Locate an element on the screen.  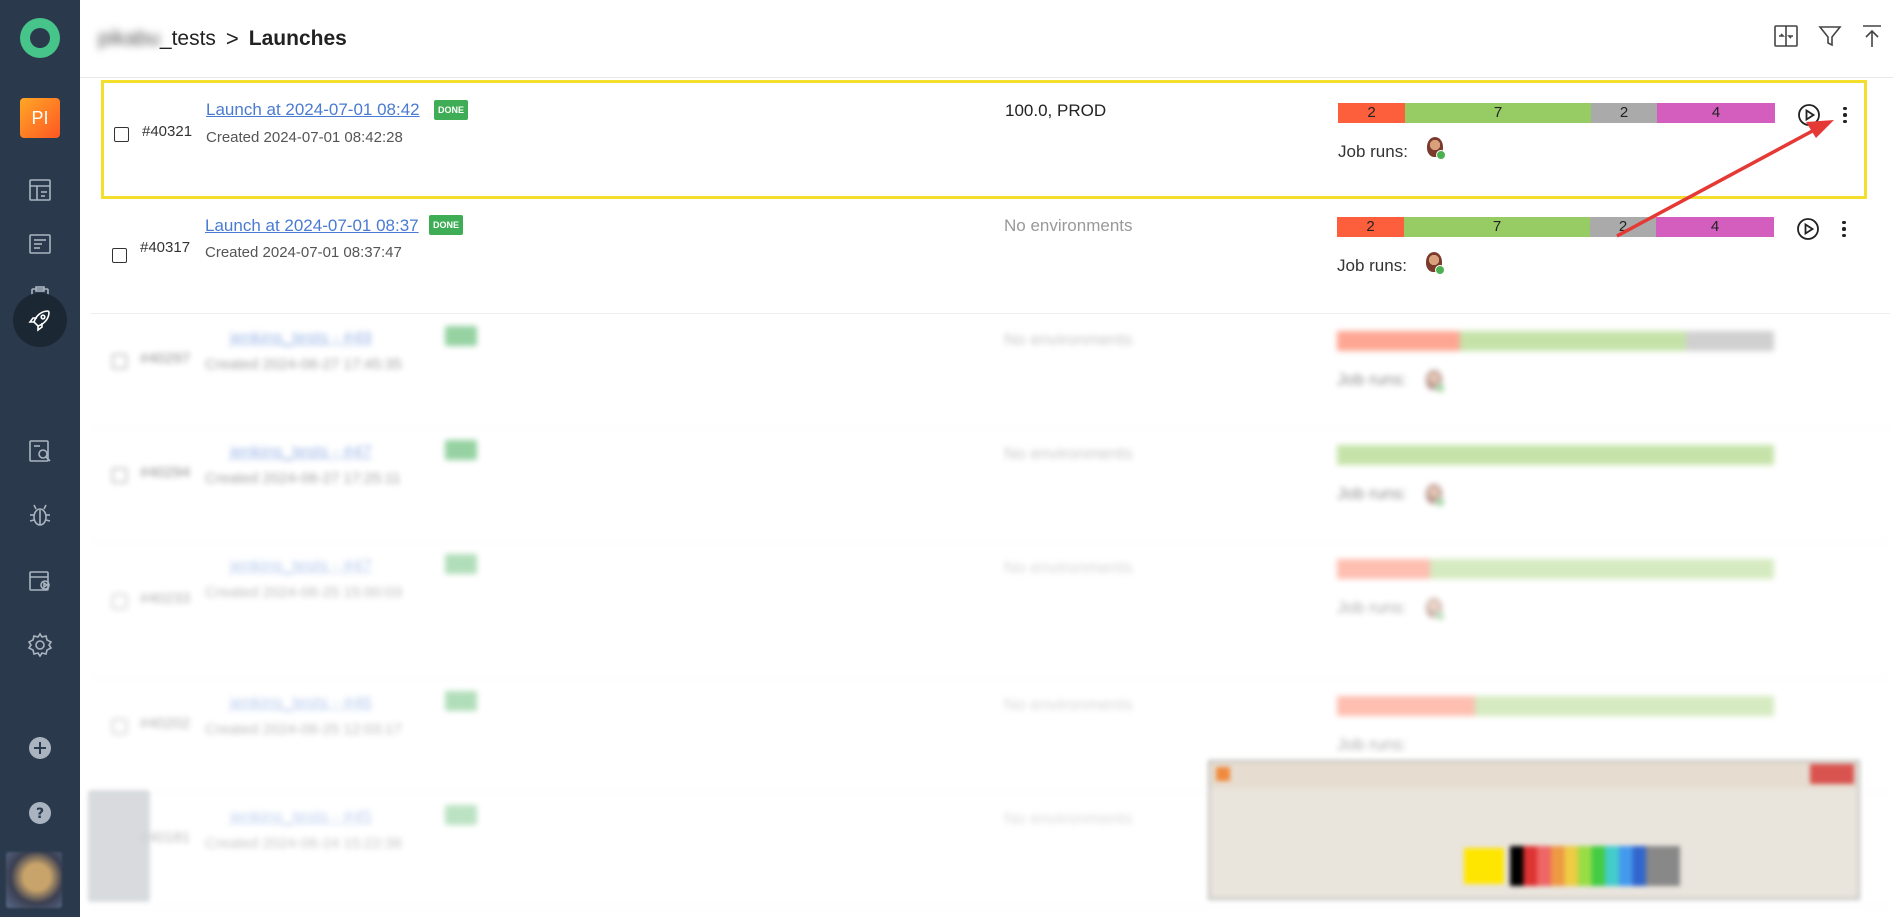
sidebar-item-defects is located at coordinates (40, 515).